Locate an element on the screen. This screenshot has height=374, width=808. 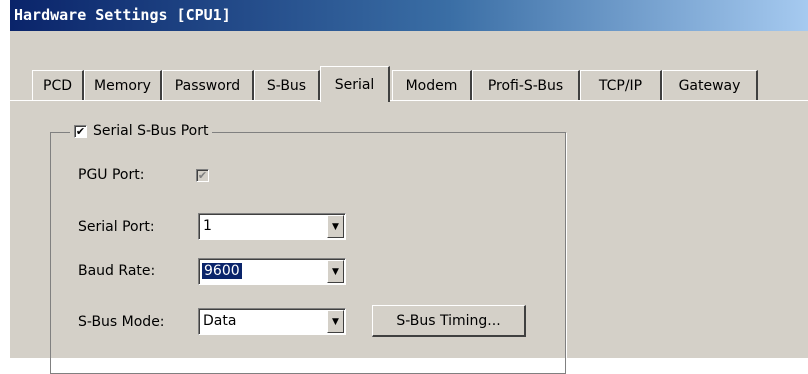
tab-panel-edge is located at coordinates (409, 100).